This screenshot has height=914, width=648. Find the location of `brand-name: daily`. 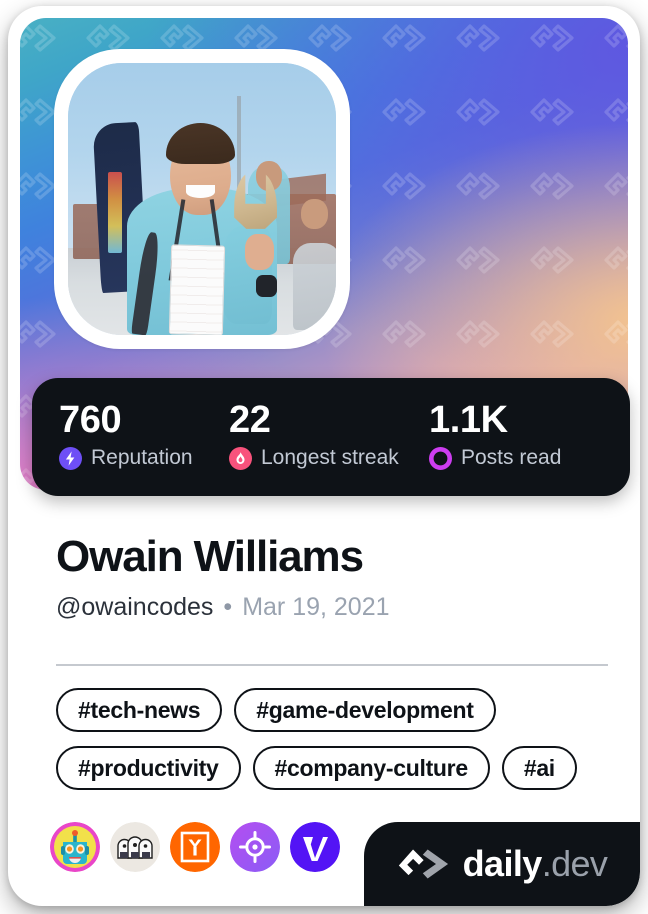

brand-name: daily is located at coordinates (502, 863).